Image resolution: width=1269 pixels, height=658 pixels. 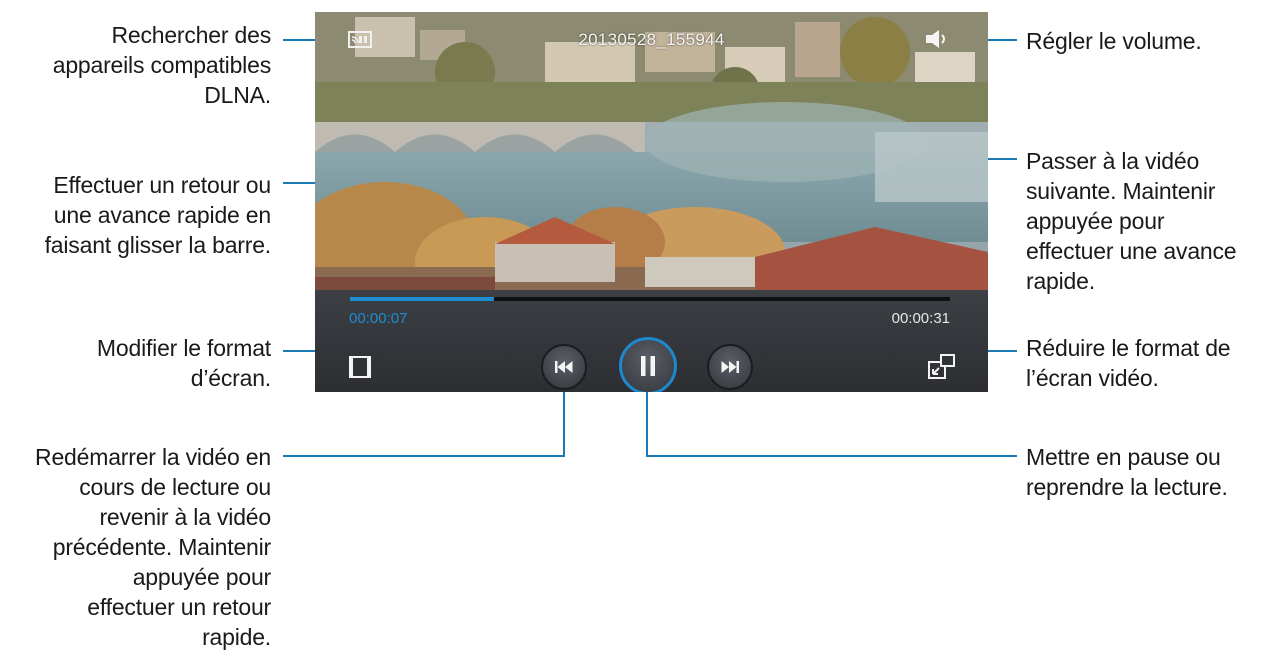 I want to click on dlna-button, so click(x=362, y=40).